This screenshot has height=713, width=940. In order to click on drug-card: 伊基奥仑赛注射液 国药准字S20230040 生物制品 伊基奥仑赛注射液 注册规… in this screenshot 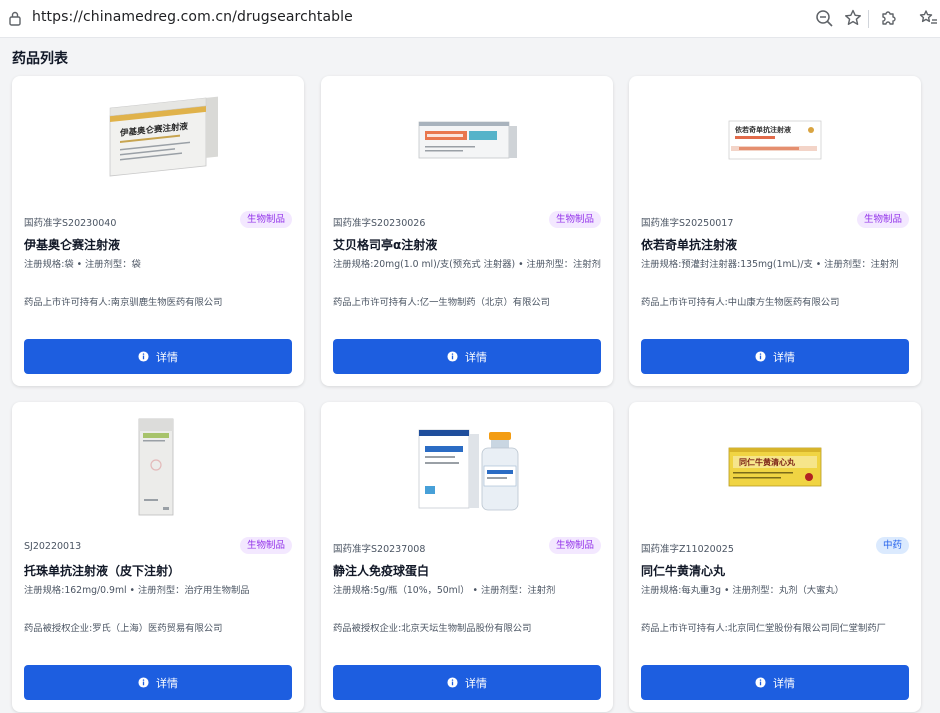, I will do `click(158, 231)`.